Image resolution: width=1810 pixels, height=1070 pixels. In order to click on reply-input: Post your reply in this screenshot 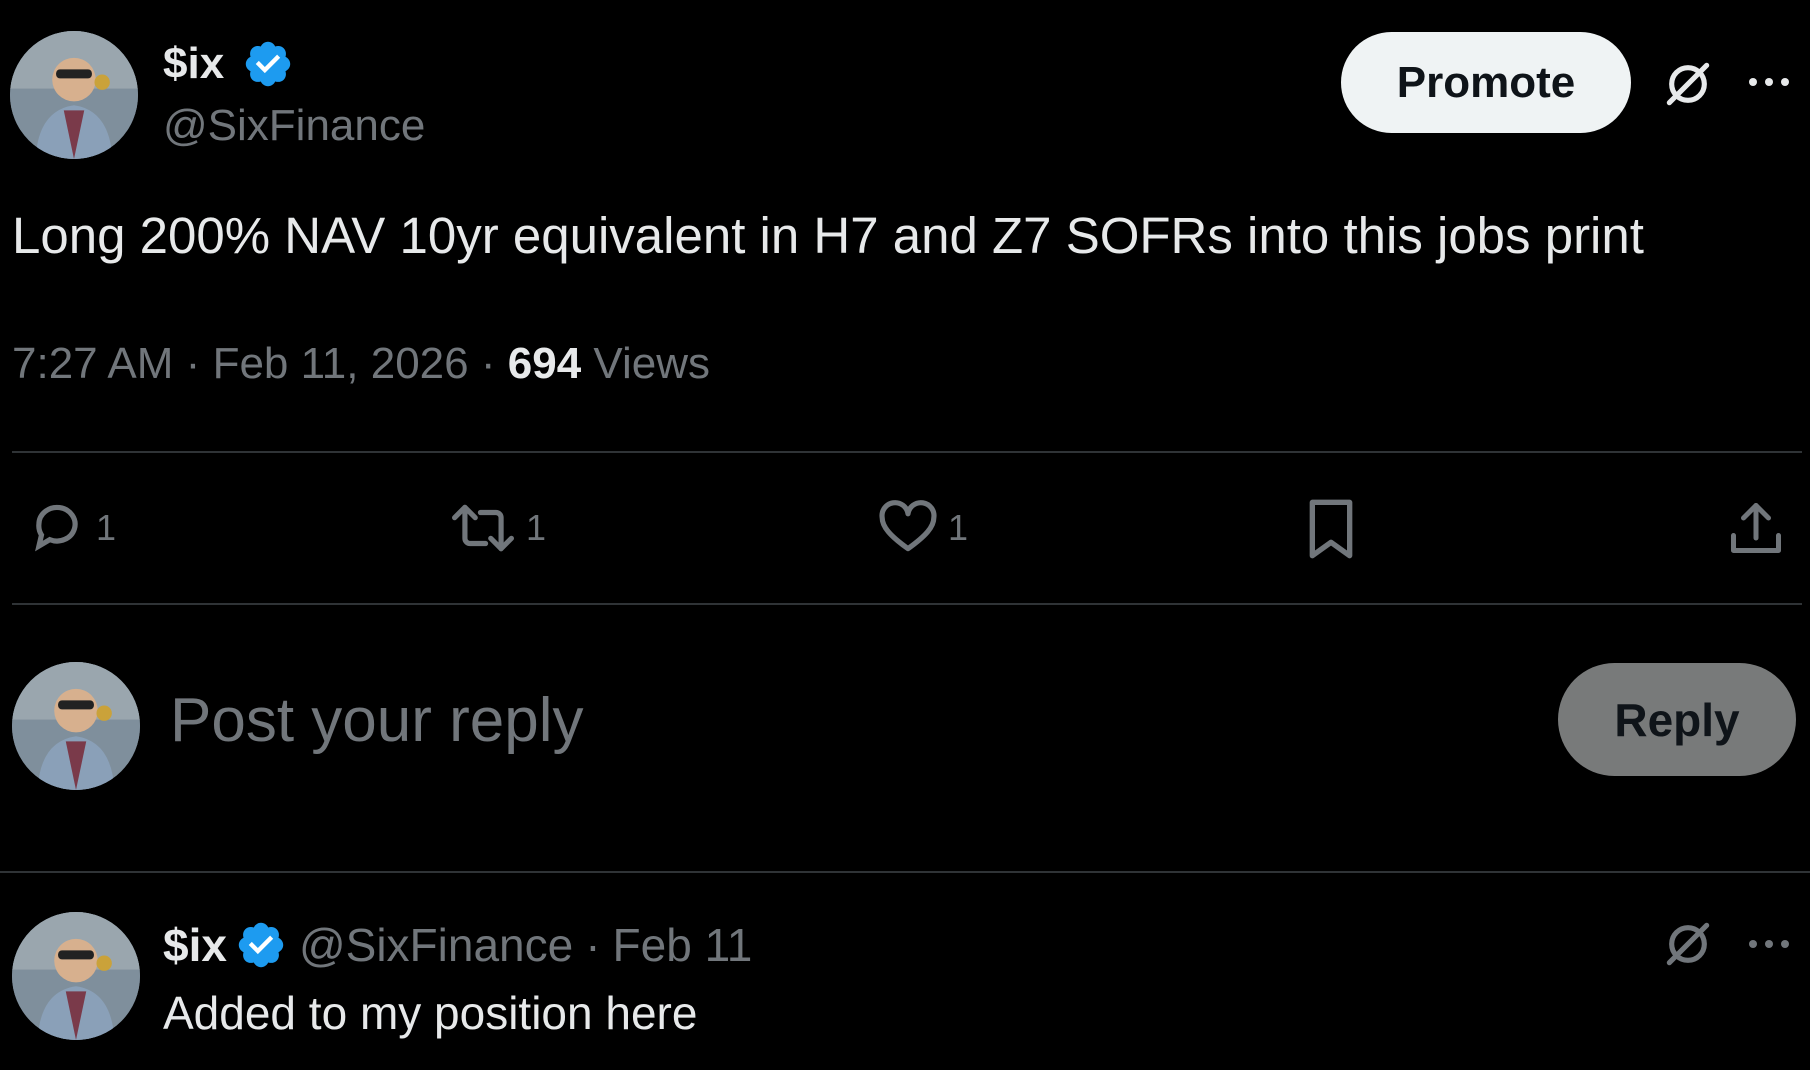, I will do `click(377, 720)`.